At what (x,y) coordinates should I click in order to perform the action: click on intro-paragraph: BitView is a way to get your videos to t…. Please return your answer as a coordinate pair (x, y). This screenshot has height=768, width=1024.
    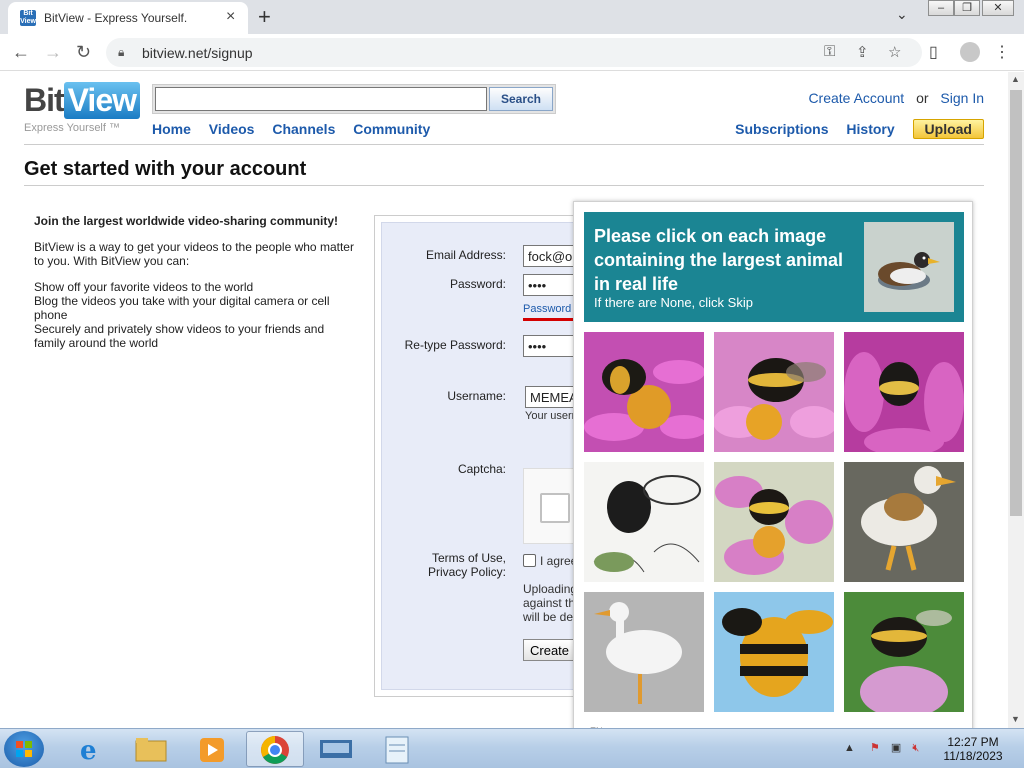
    Looking at the image, I should click on (194, 254).